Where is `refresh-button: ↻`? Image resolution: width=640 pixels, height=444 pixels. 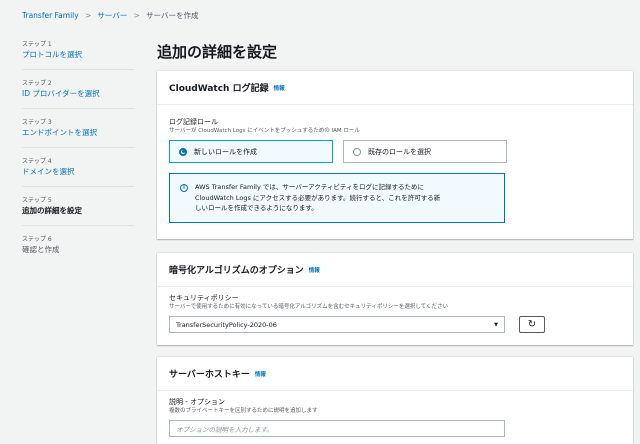 refresh-button: ↻ is located at coordinates (532, 324).